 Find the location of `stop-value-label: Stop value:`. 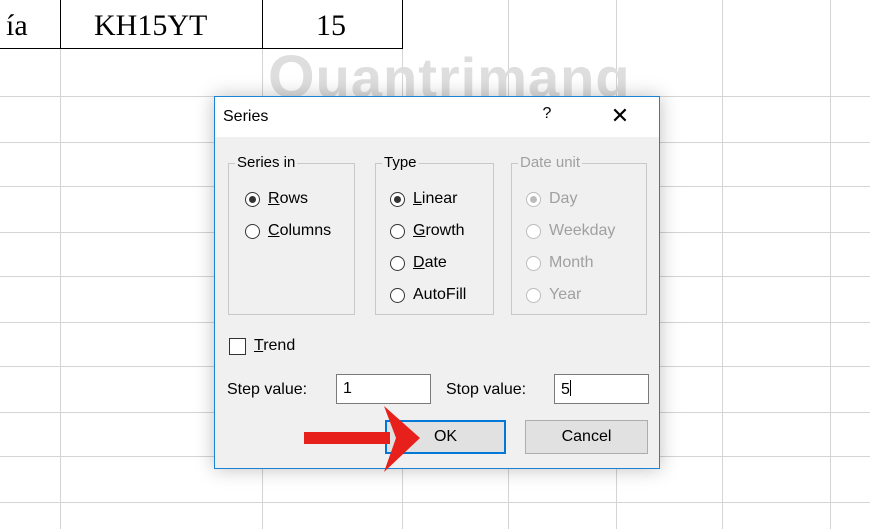

stop-value-label: Stop value: is located at coordinates (486, 389).